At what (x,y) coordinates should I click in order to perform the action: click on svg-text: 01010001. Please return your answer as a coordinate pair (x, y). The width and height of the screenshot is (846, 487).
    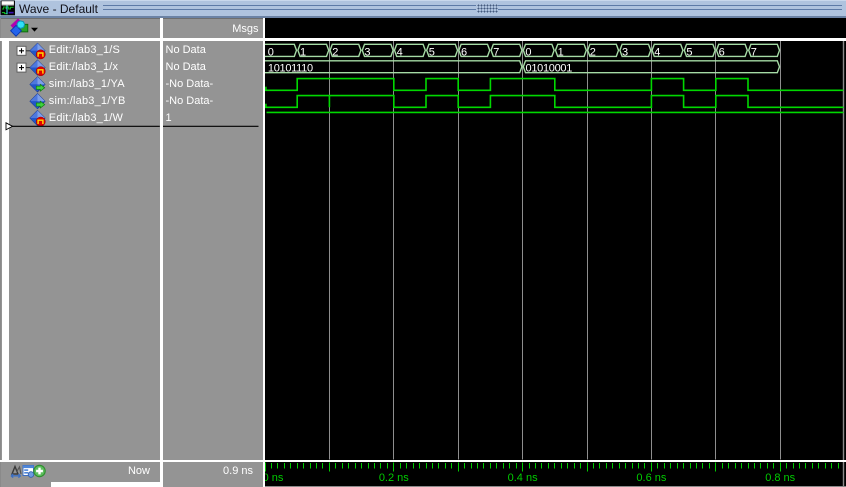
    Looking at the image, I should click on (549, 69).